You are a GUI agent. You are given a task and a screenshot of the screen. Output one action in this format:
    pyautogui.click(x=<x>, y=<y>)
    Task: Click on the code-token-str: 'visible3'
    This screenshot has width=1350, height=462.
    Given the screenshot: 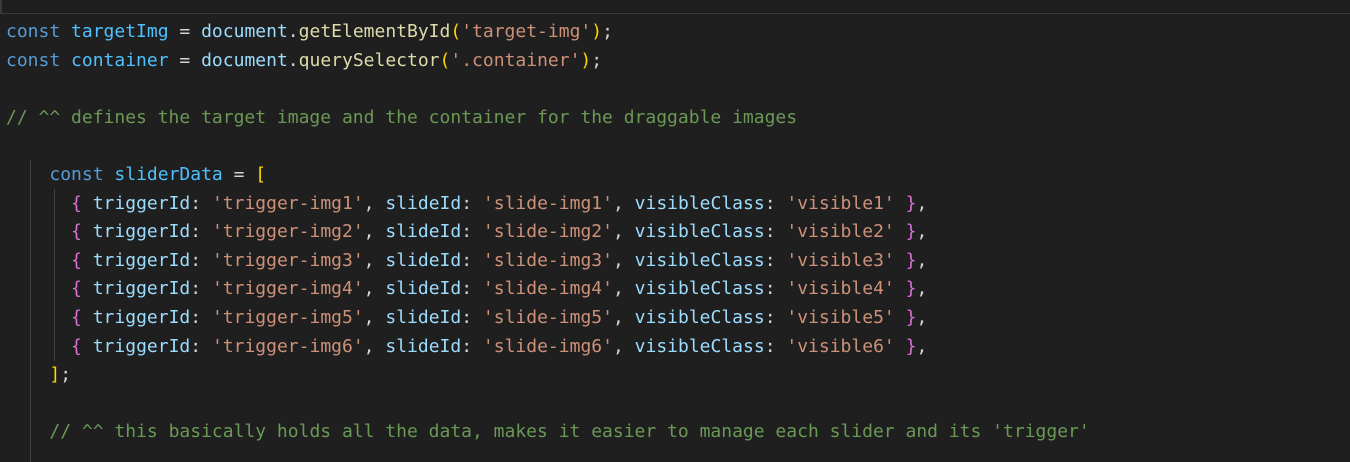 What is the action you would take?
    pyautogui.click(x=840, y=260)
    